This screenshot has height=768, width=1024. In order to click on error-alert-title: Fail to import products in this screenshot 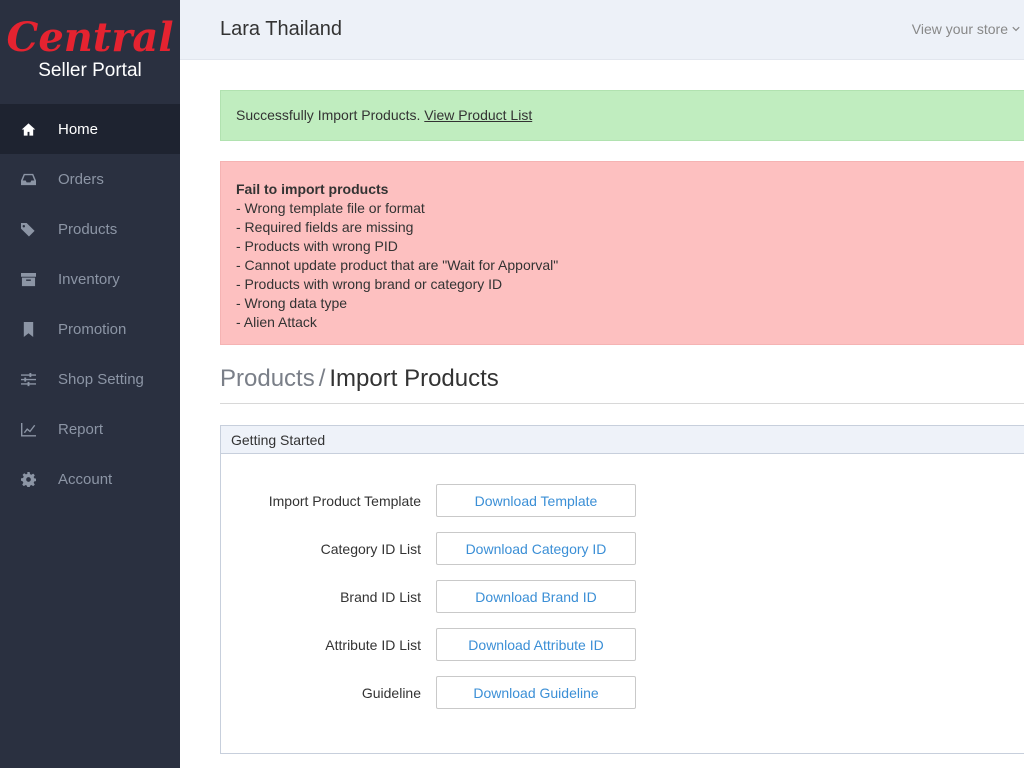, I will do `click(312, 189)`.